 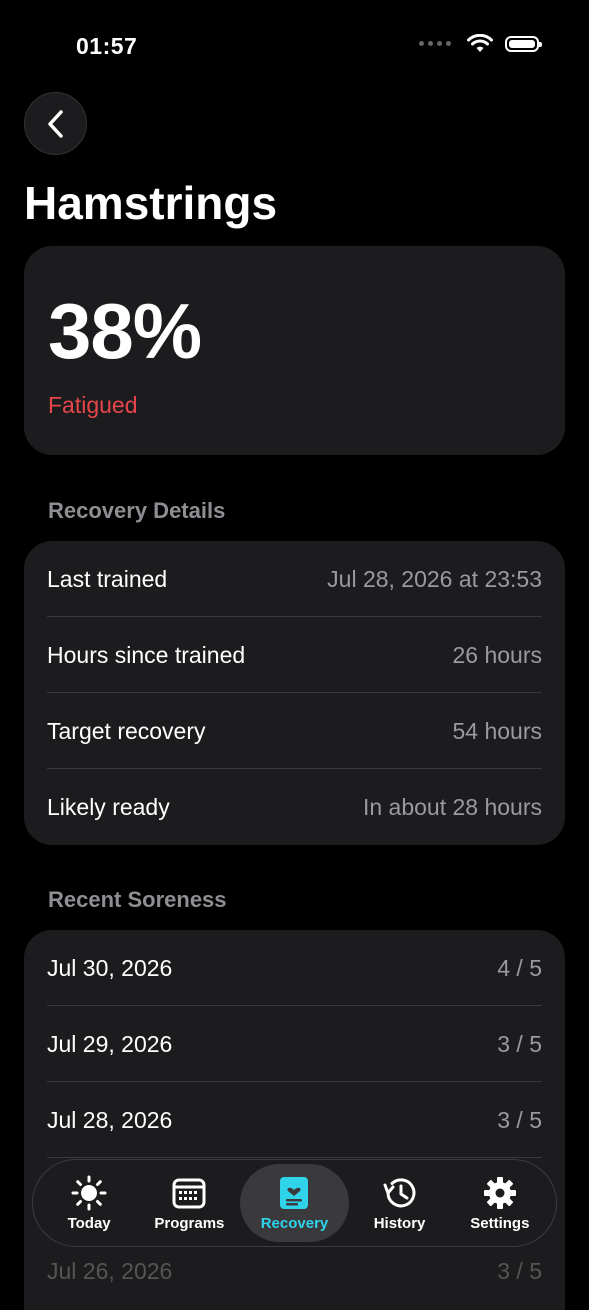 I want to click on detail-row-likely-ready: Likely ready In about 28 hours, so click(x=294, y=807).